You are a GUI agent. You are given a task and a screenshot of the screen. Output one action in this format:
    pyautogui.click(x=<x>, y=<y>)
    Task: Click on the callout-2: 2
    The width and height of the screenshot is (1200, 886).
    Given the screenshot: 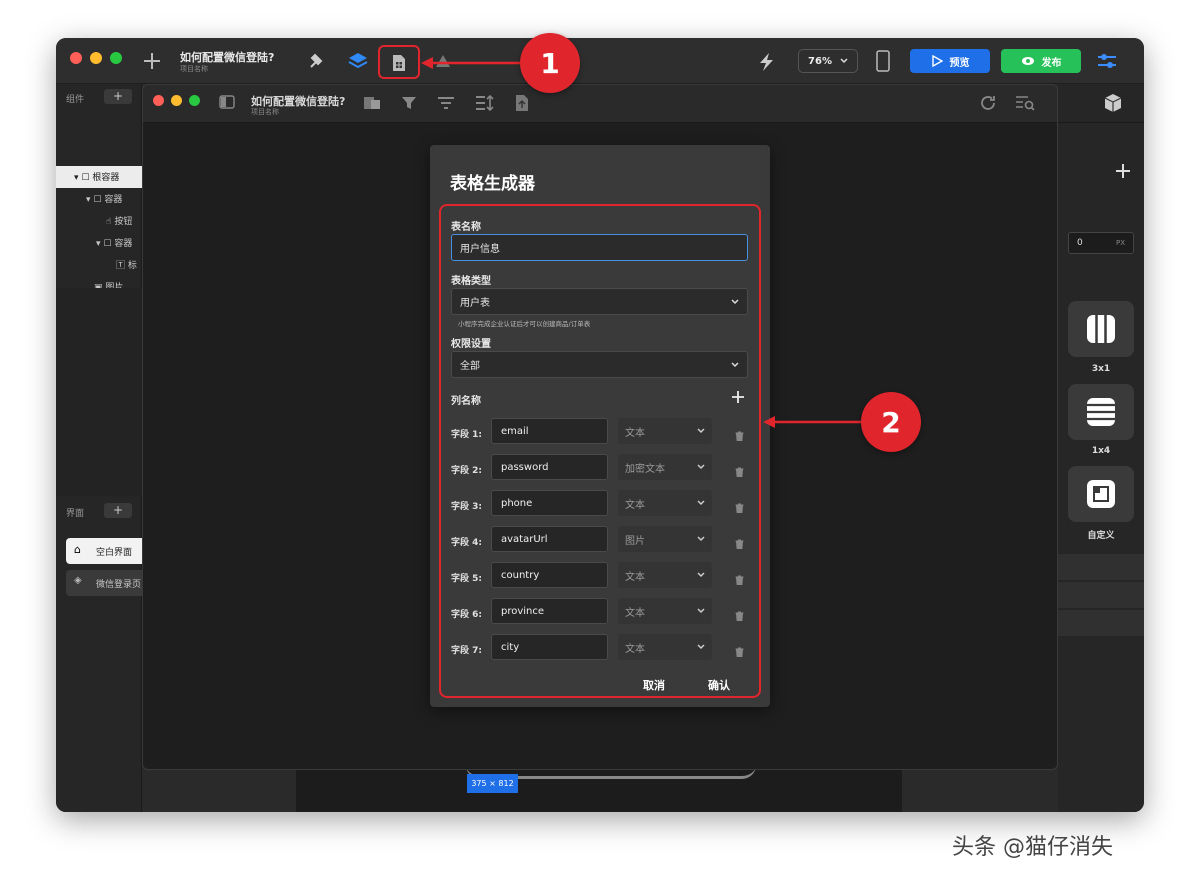 What is the action you would take?
    pyautogui.click(x=891, y=422)
    